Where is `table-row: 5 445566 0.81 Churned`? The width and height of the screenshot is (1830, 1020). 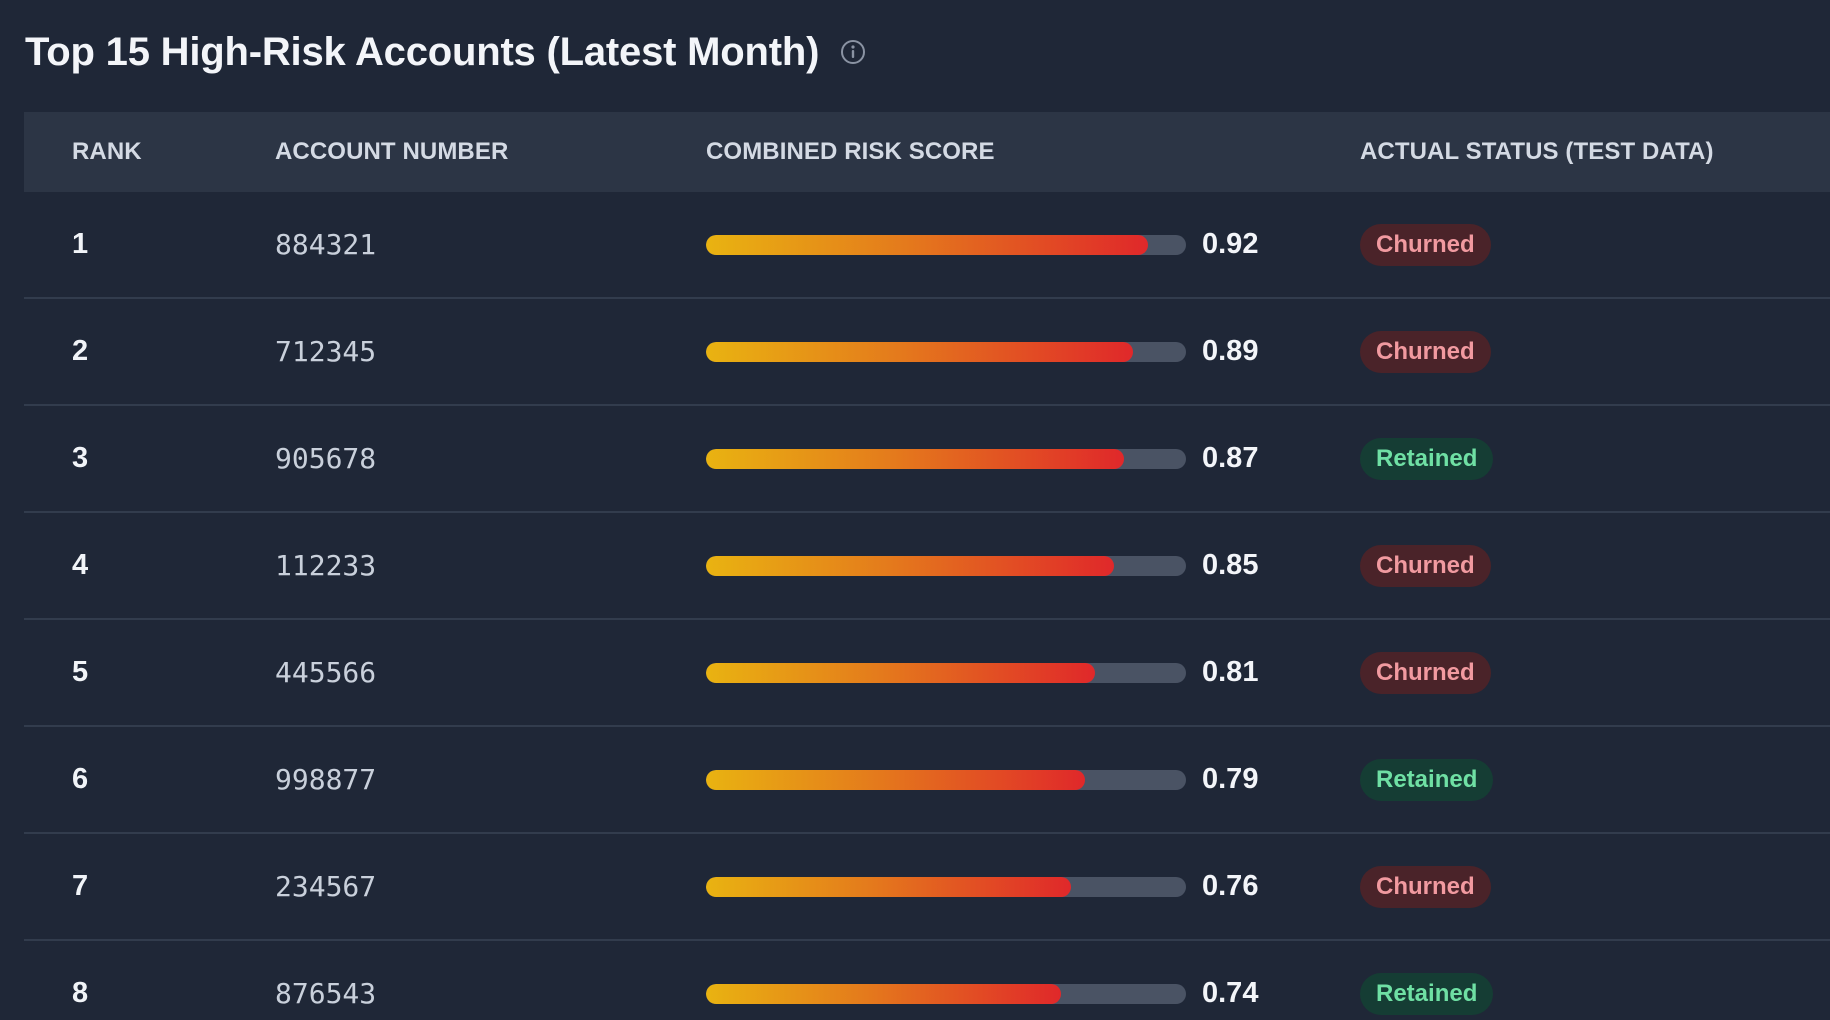 table-row: 5 445566 0.81 Churned is located at coordinates (927, 673).